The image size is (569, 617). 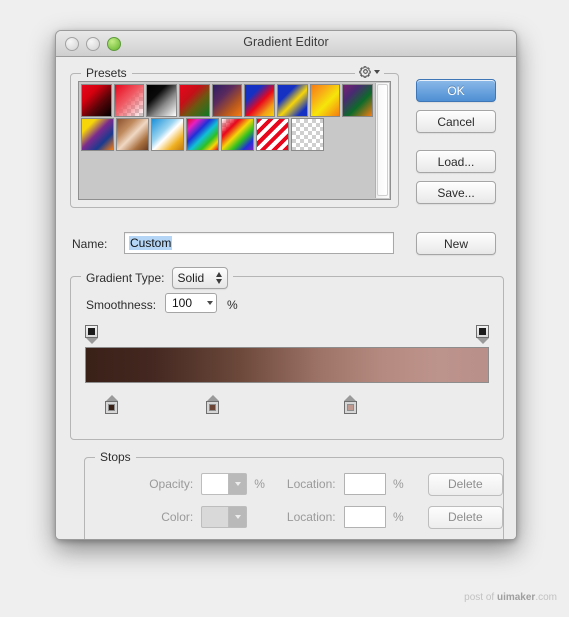 I want to click on stops-legend: Stops, so click(x=115, y=457).